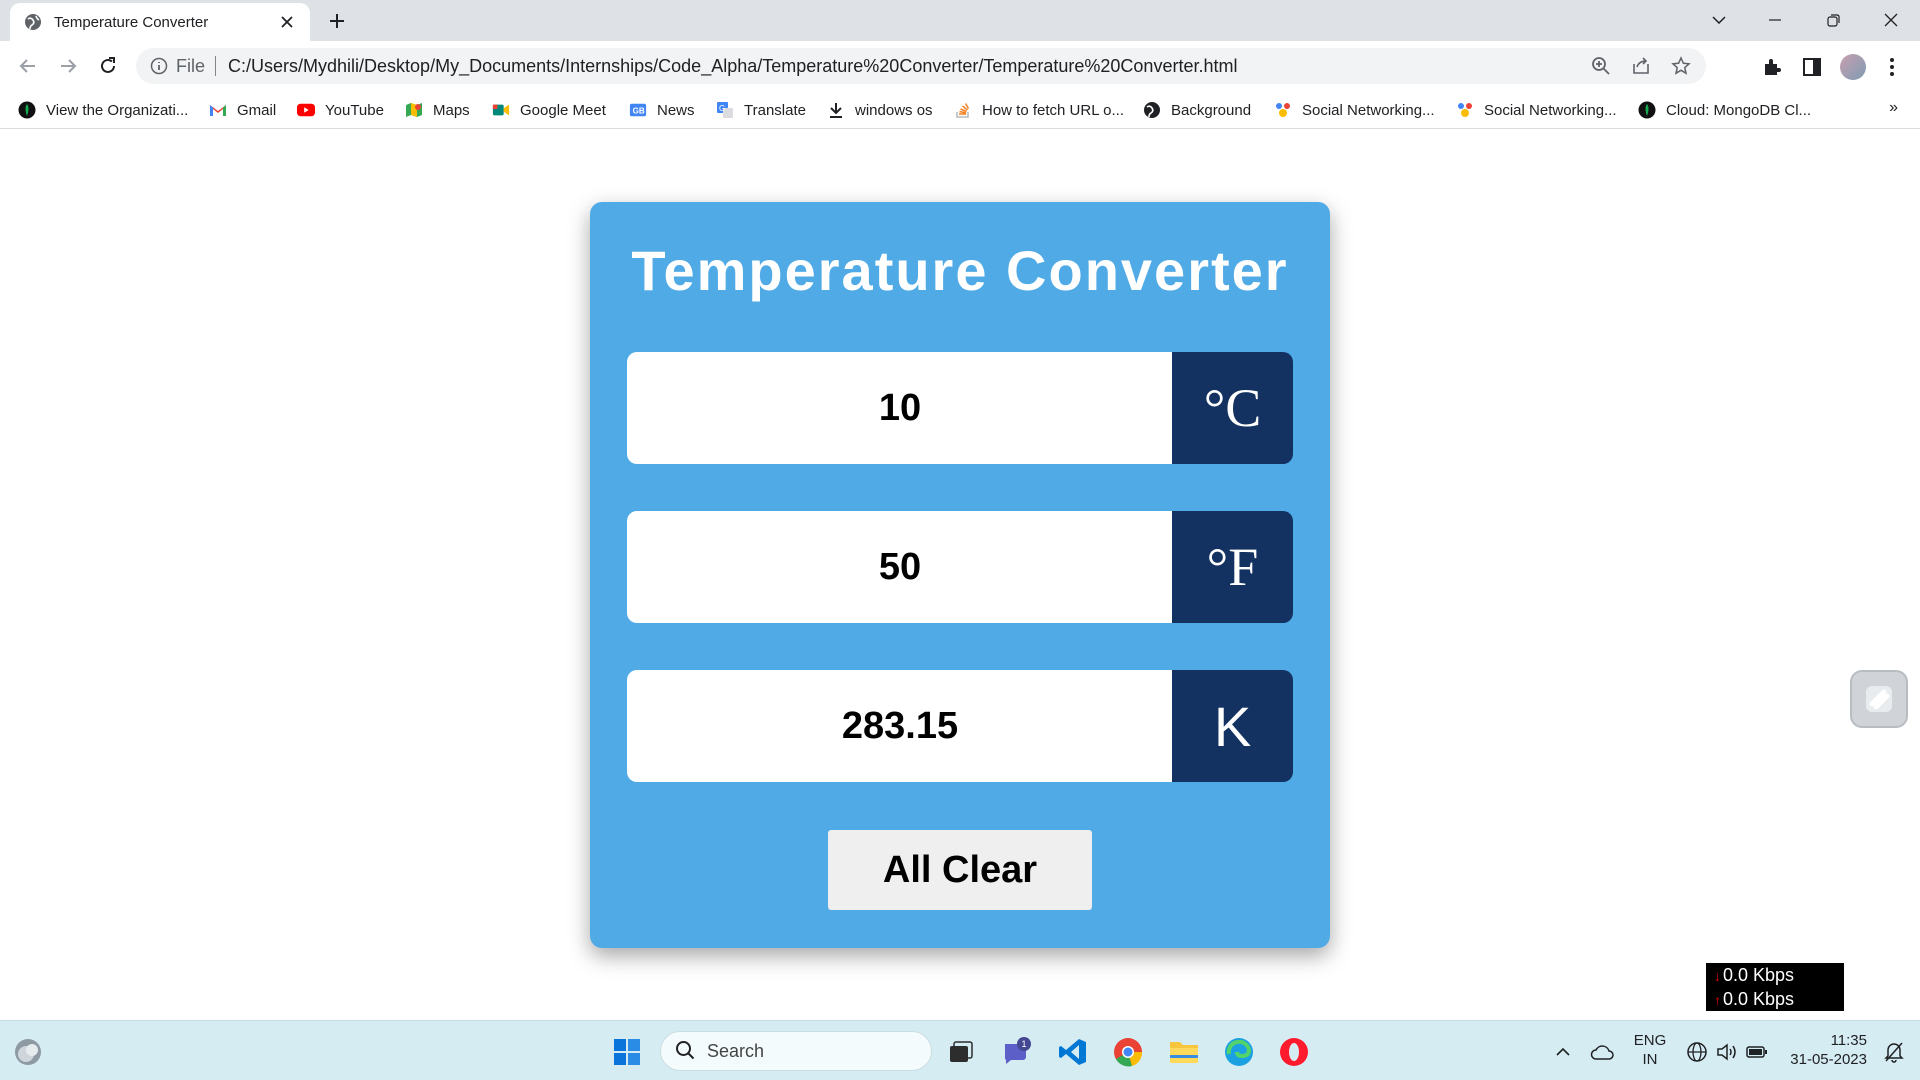 This screenshot has height=1080, width=1920. Describe the element at coordinates (242, 110) in the screenshot. I see `bookmark-gmail: Gmail` at that location.